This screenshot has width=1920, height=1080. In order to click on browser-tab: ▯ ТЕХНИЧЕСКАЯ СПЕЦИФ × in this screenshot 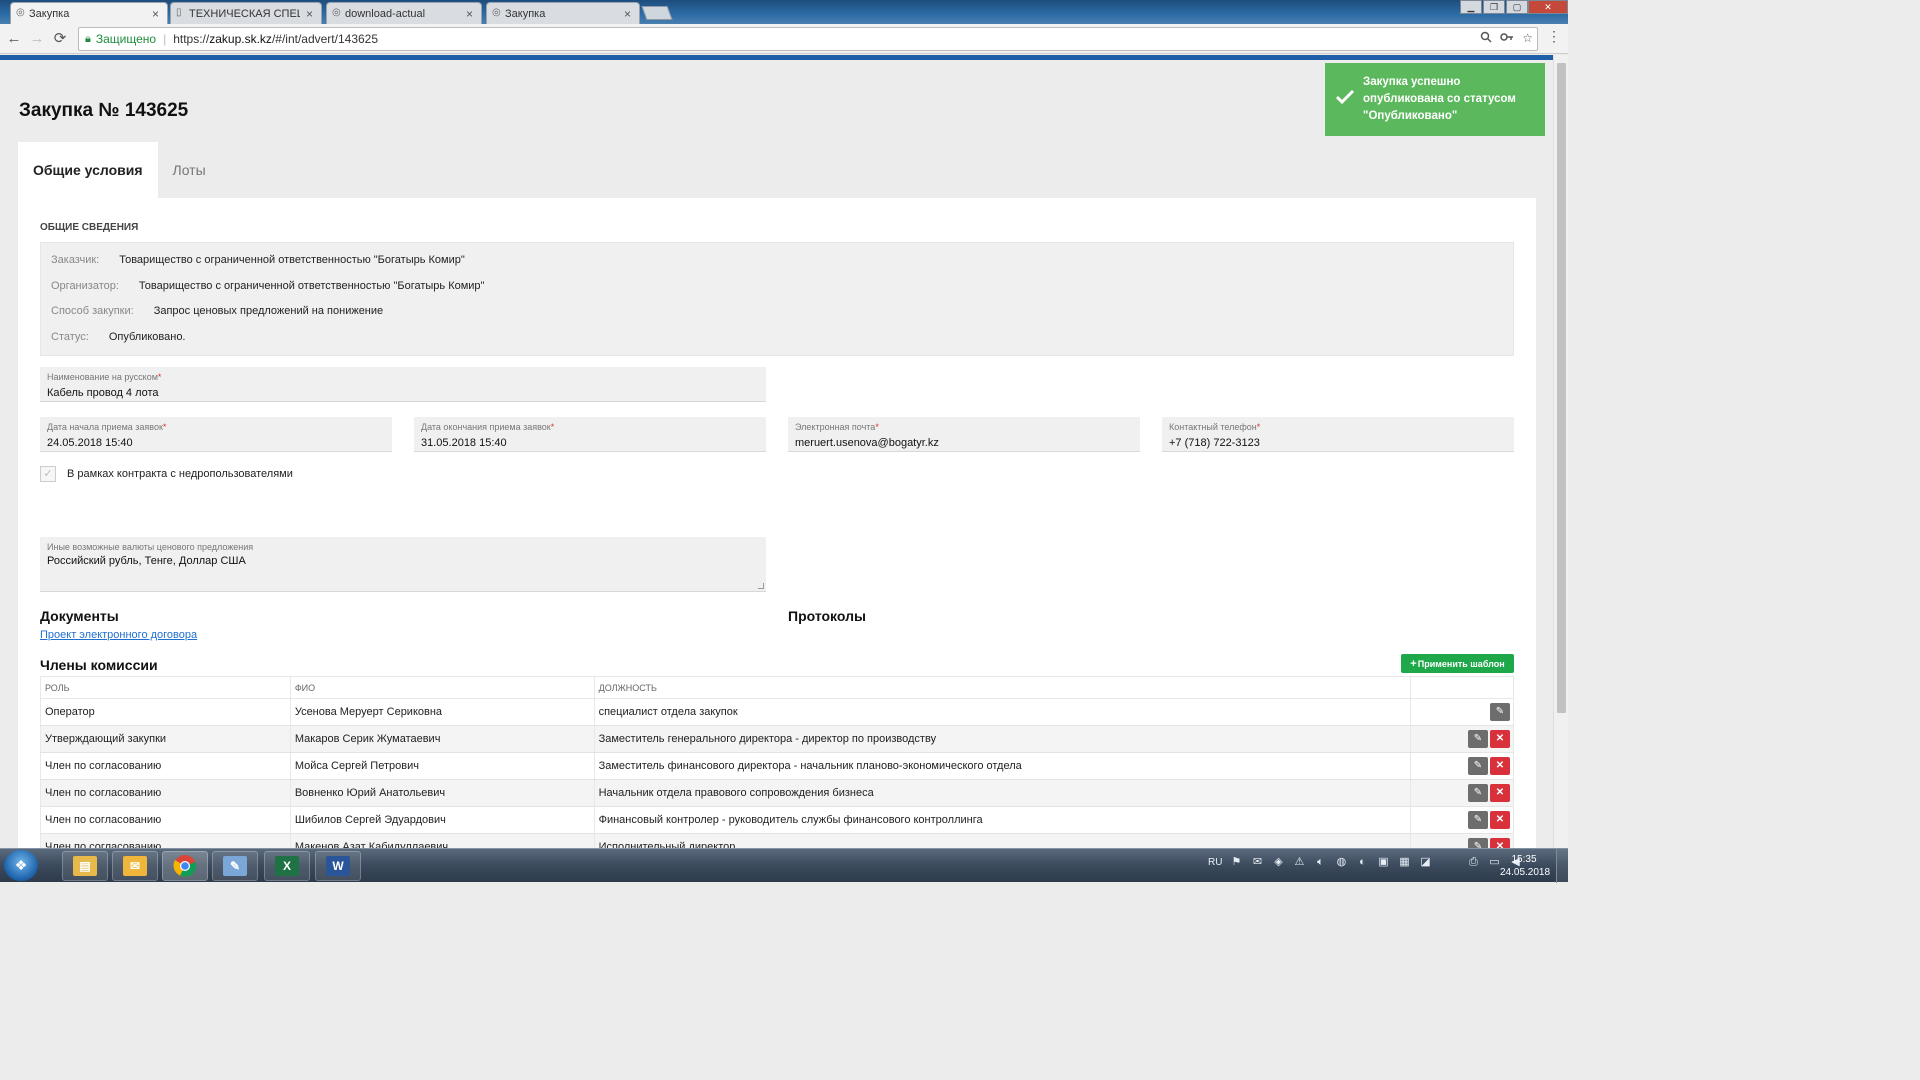, I will do `click(246, 13)`.